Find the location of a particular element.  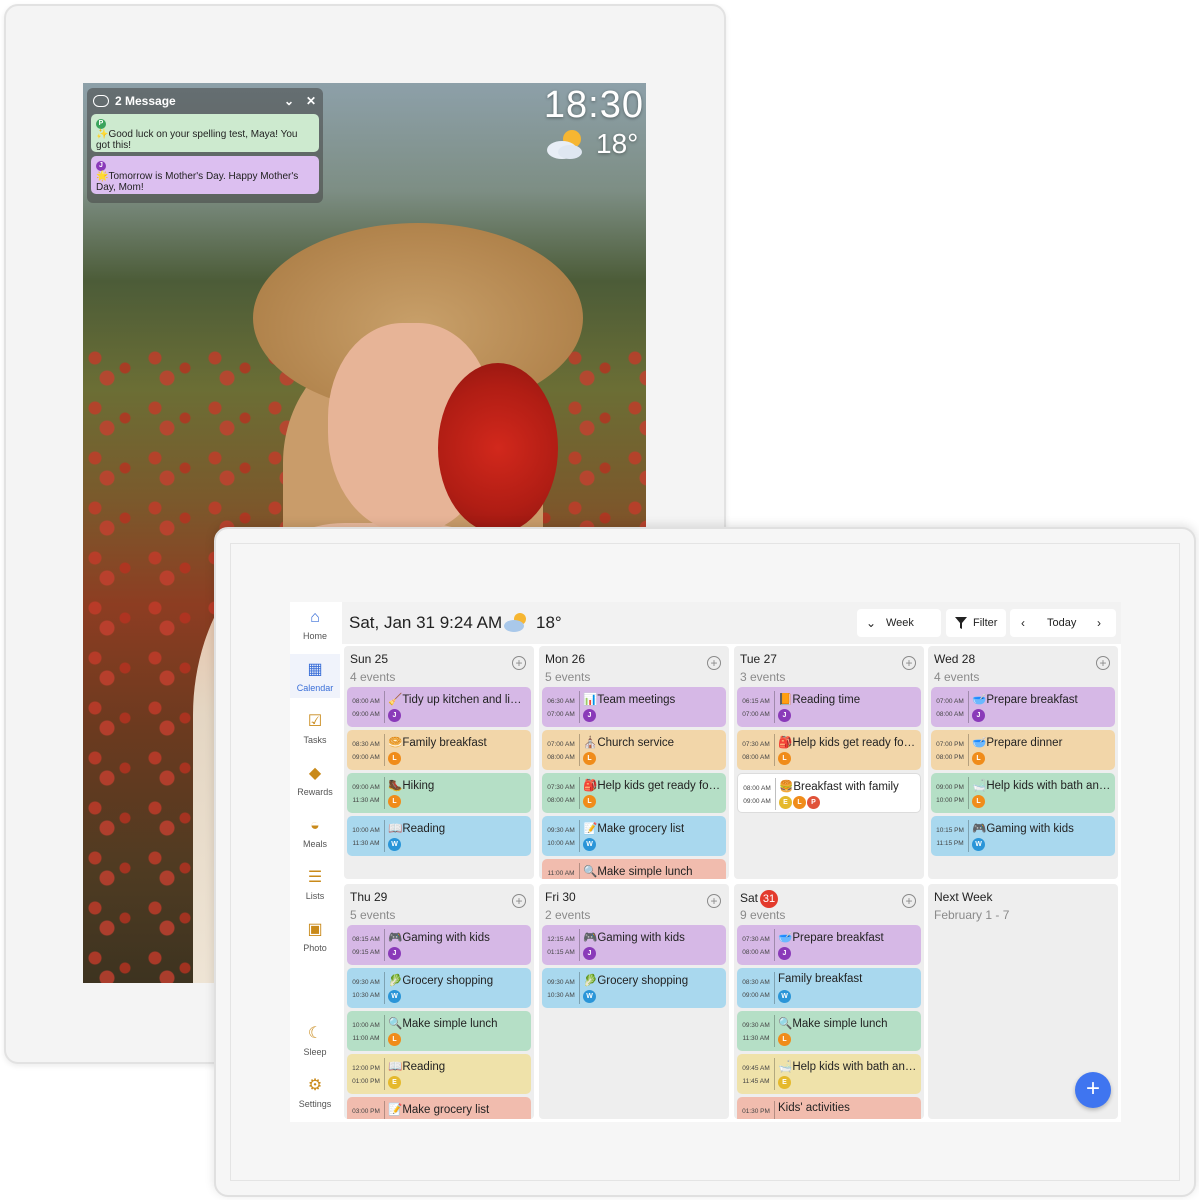

event-avatars: E is located at coordinates (395, 1082).